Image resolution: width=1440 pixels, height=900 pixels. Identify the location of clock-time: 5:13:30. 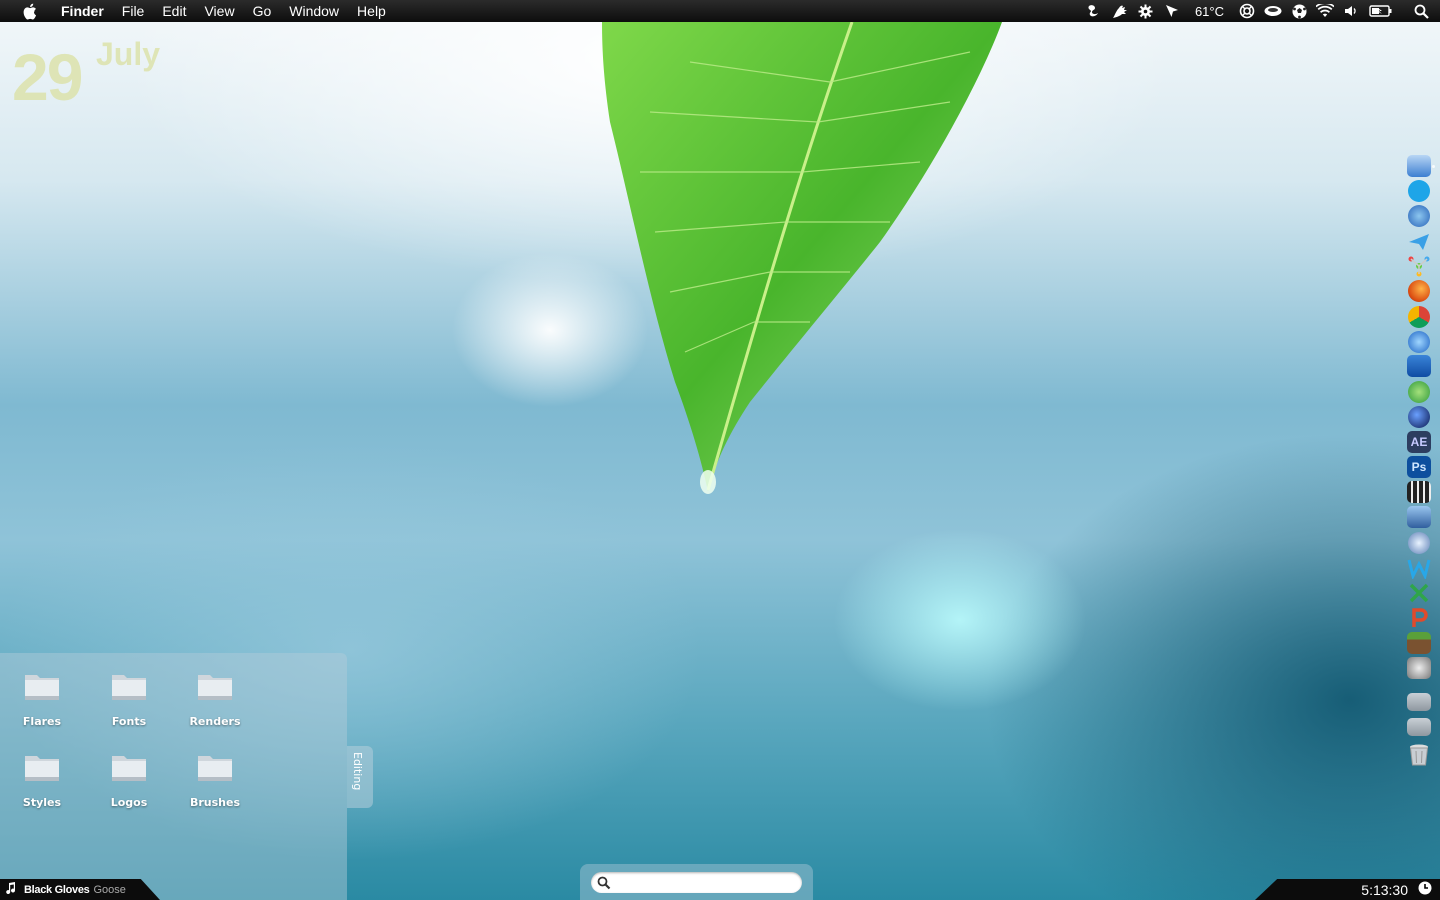
(1384, 889).